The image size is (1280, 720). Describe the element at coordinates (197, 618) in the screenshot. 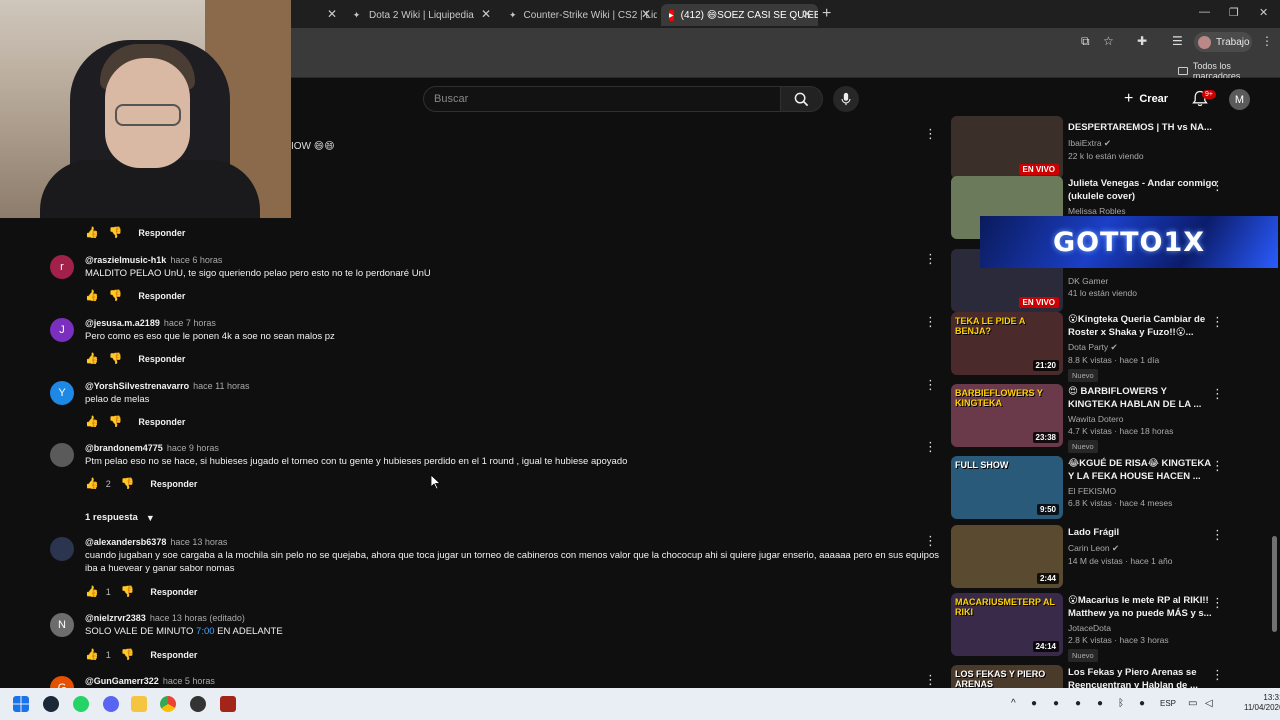

I see `comment-time: hace 13 horas (editado)` at that location.